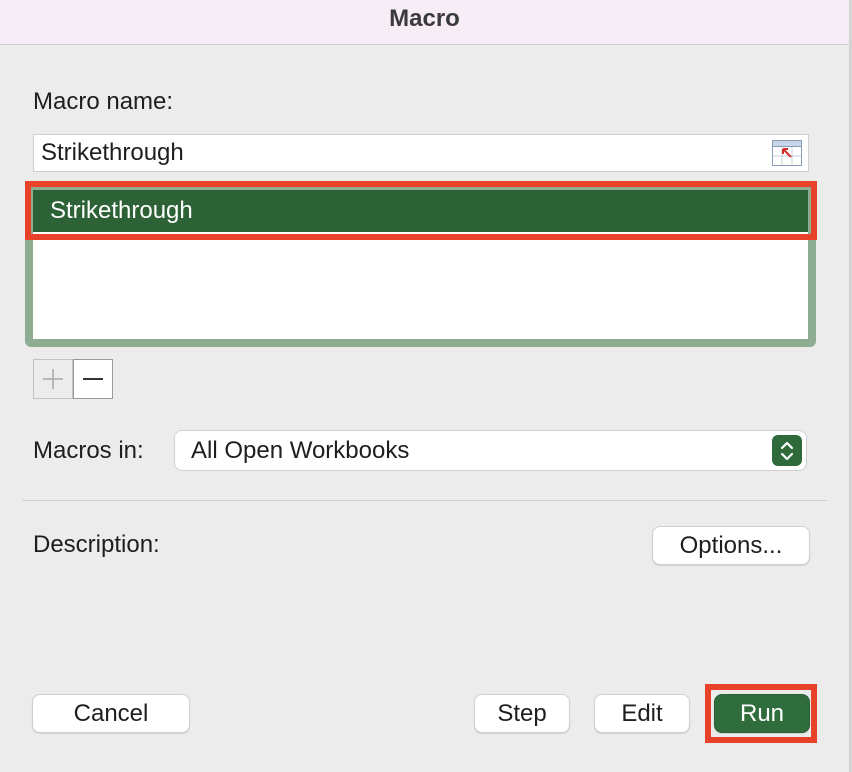 This screenshot has height=772, width=852. Describe the element at coordinates (121, 210) in the screenshot. I see `macro-list-item-label: Strikethrough` at that location.